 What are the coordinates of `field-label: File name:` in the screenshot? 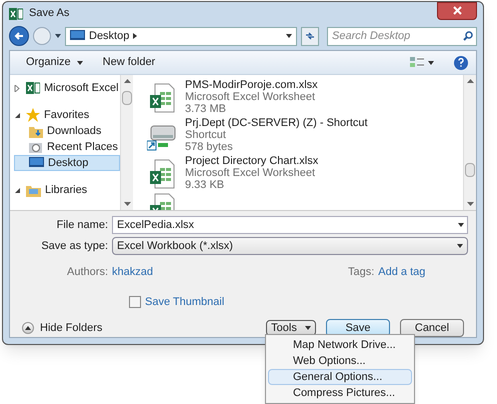 It's located at (82, 225).